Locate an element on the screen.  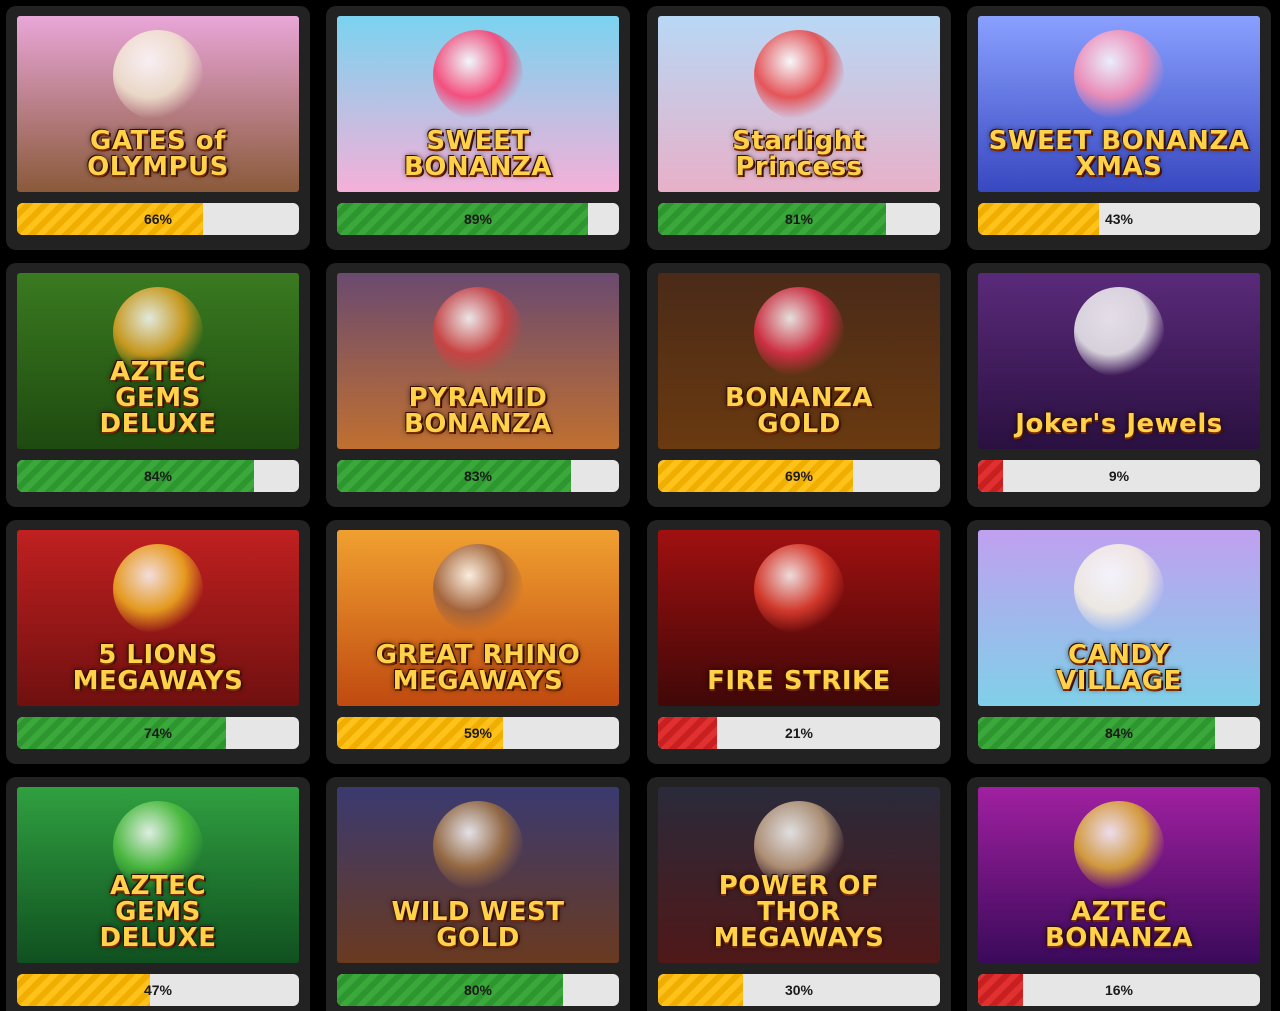
rtp-percent-label: 66% is located at coordinates (158, 219).